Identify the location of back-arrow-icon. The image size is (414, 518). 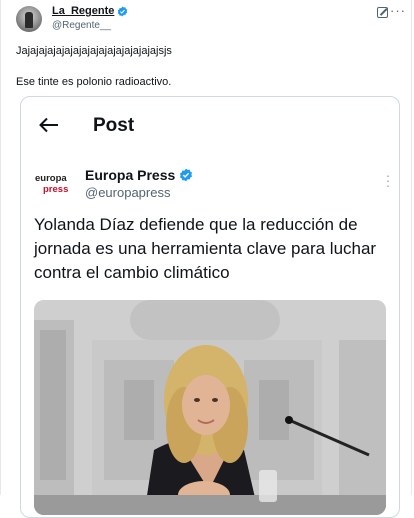
(48, 125).